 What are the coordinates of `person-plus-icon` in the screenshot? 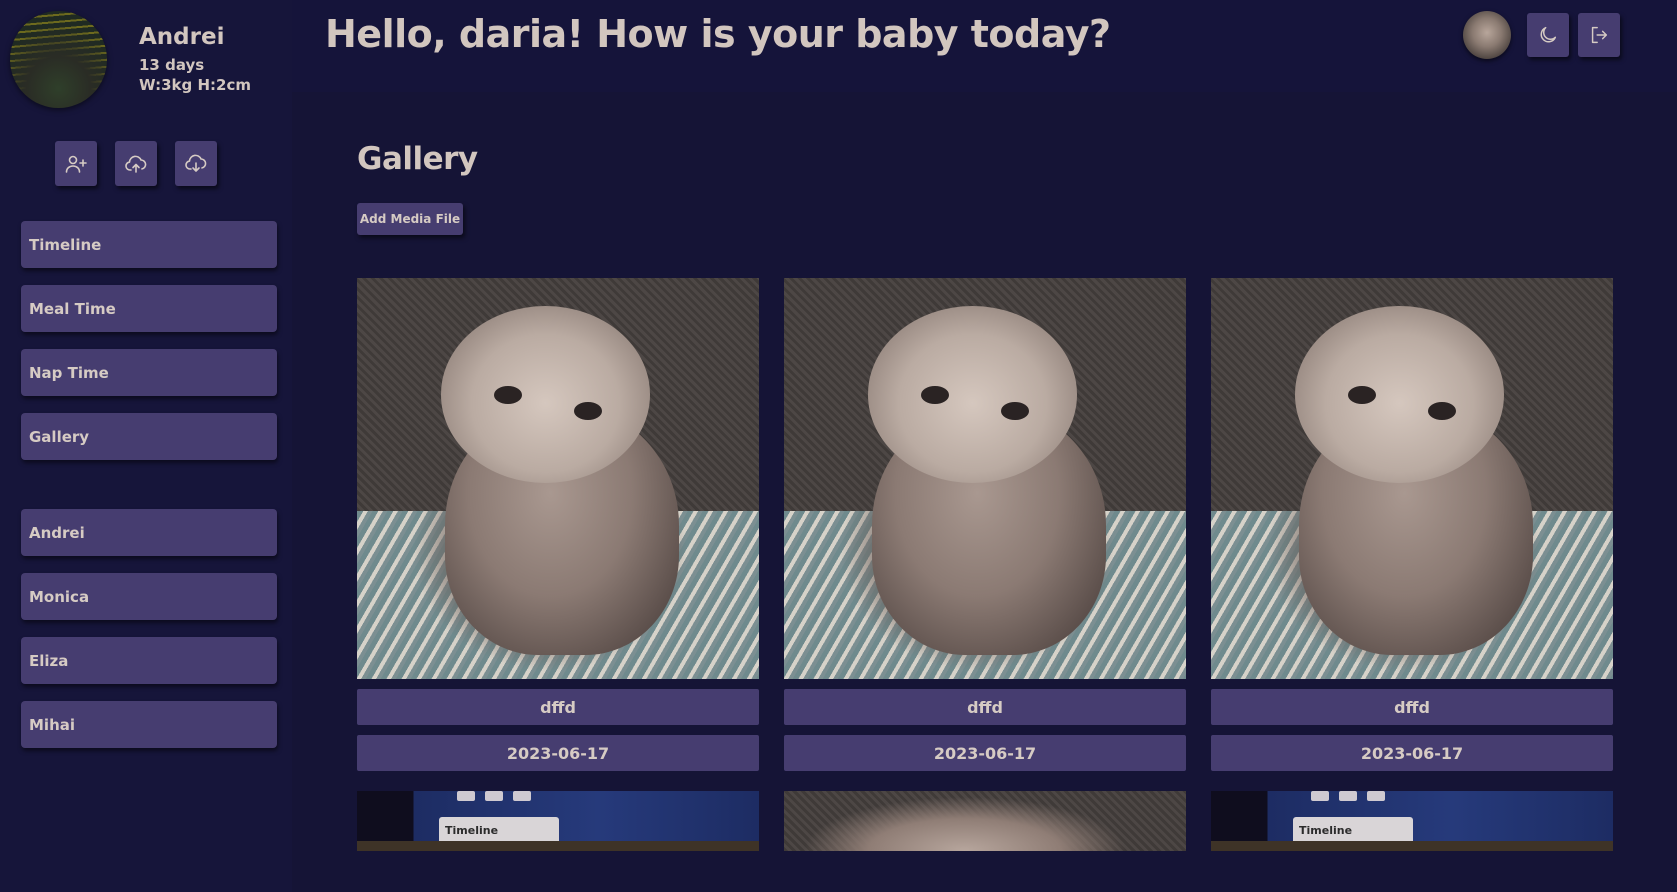 It's located at (76, 164).